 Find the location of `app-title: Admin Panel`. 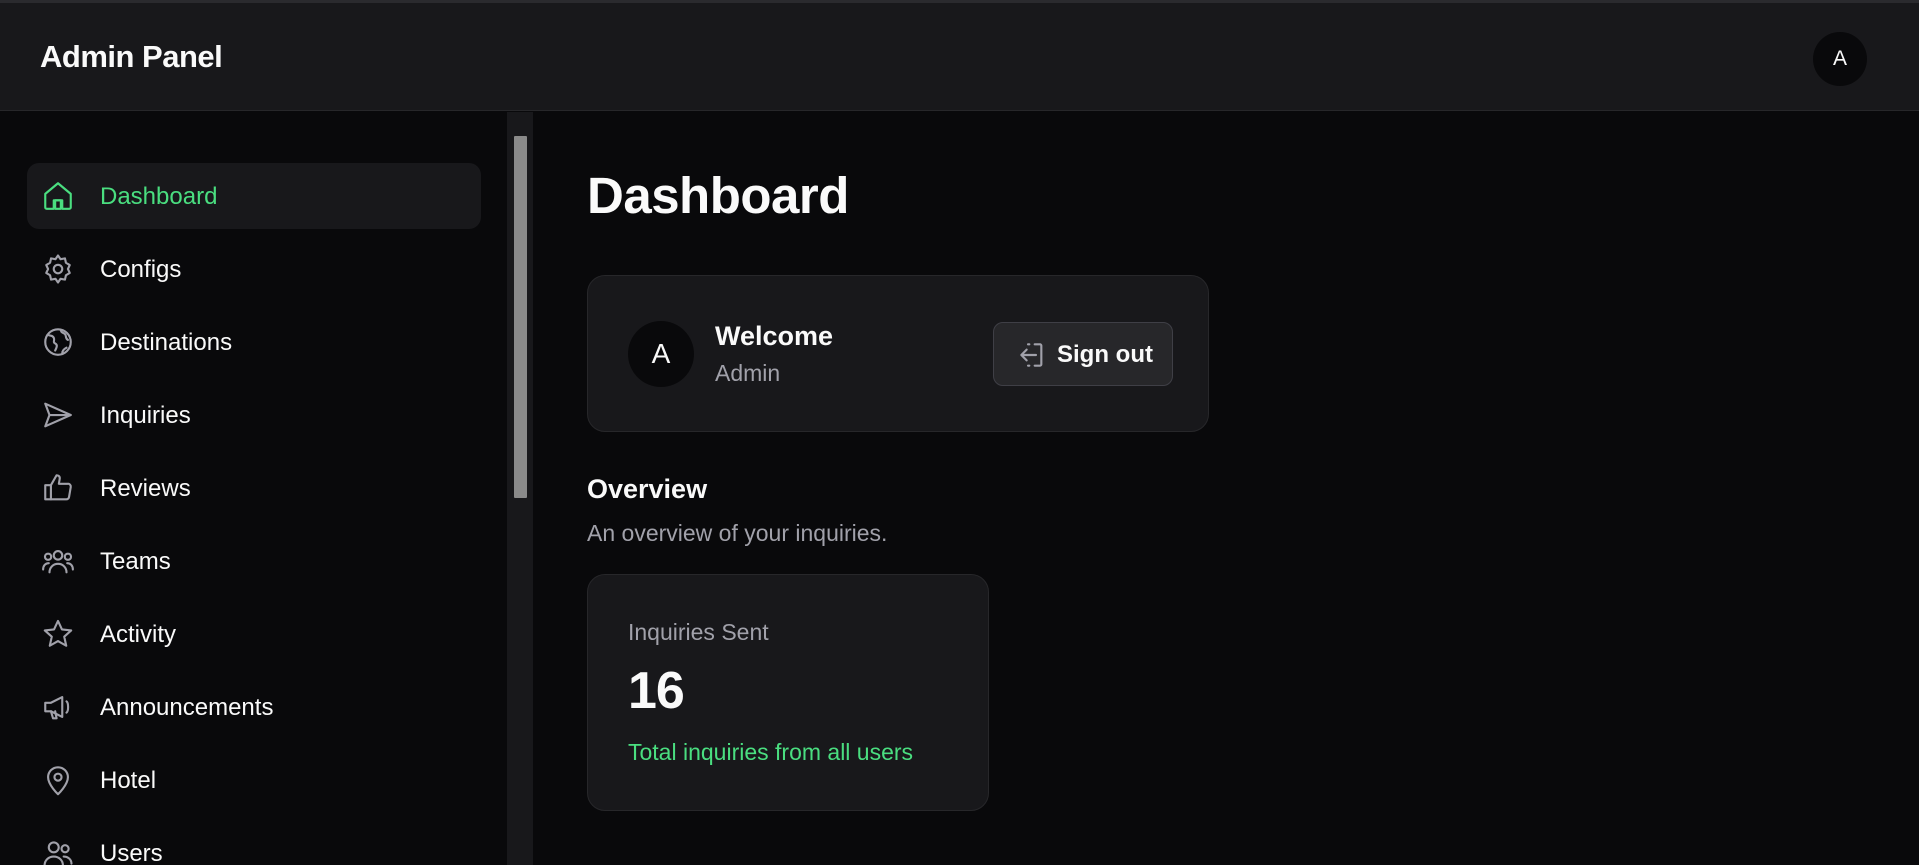

app-title: Admin Panel is located at coordinates (131, 56).